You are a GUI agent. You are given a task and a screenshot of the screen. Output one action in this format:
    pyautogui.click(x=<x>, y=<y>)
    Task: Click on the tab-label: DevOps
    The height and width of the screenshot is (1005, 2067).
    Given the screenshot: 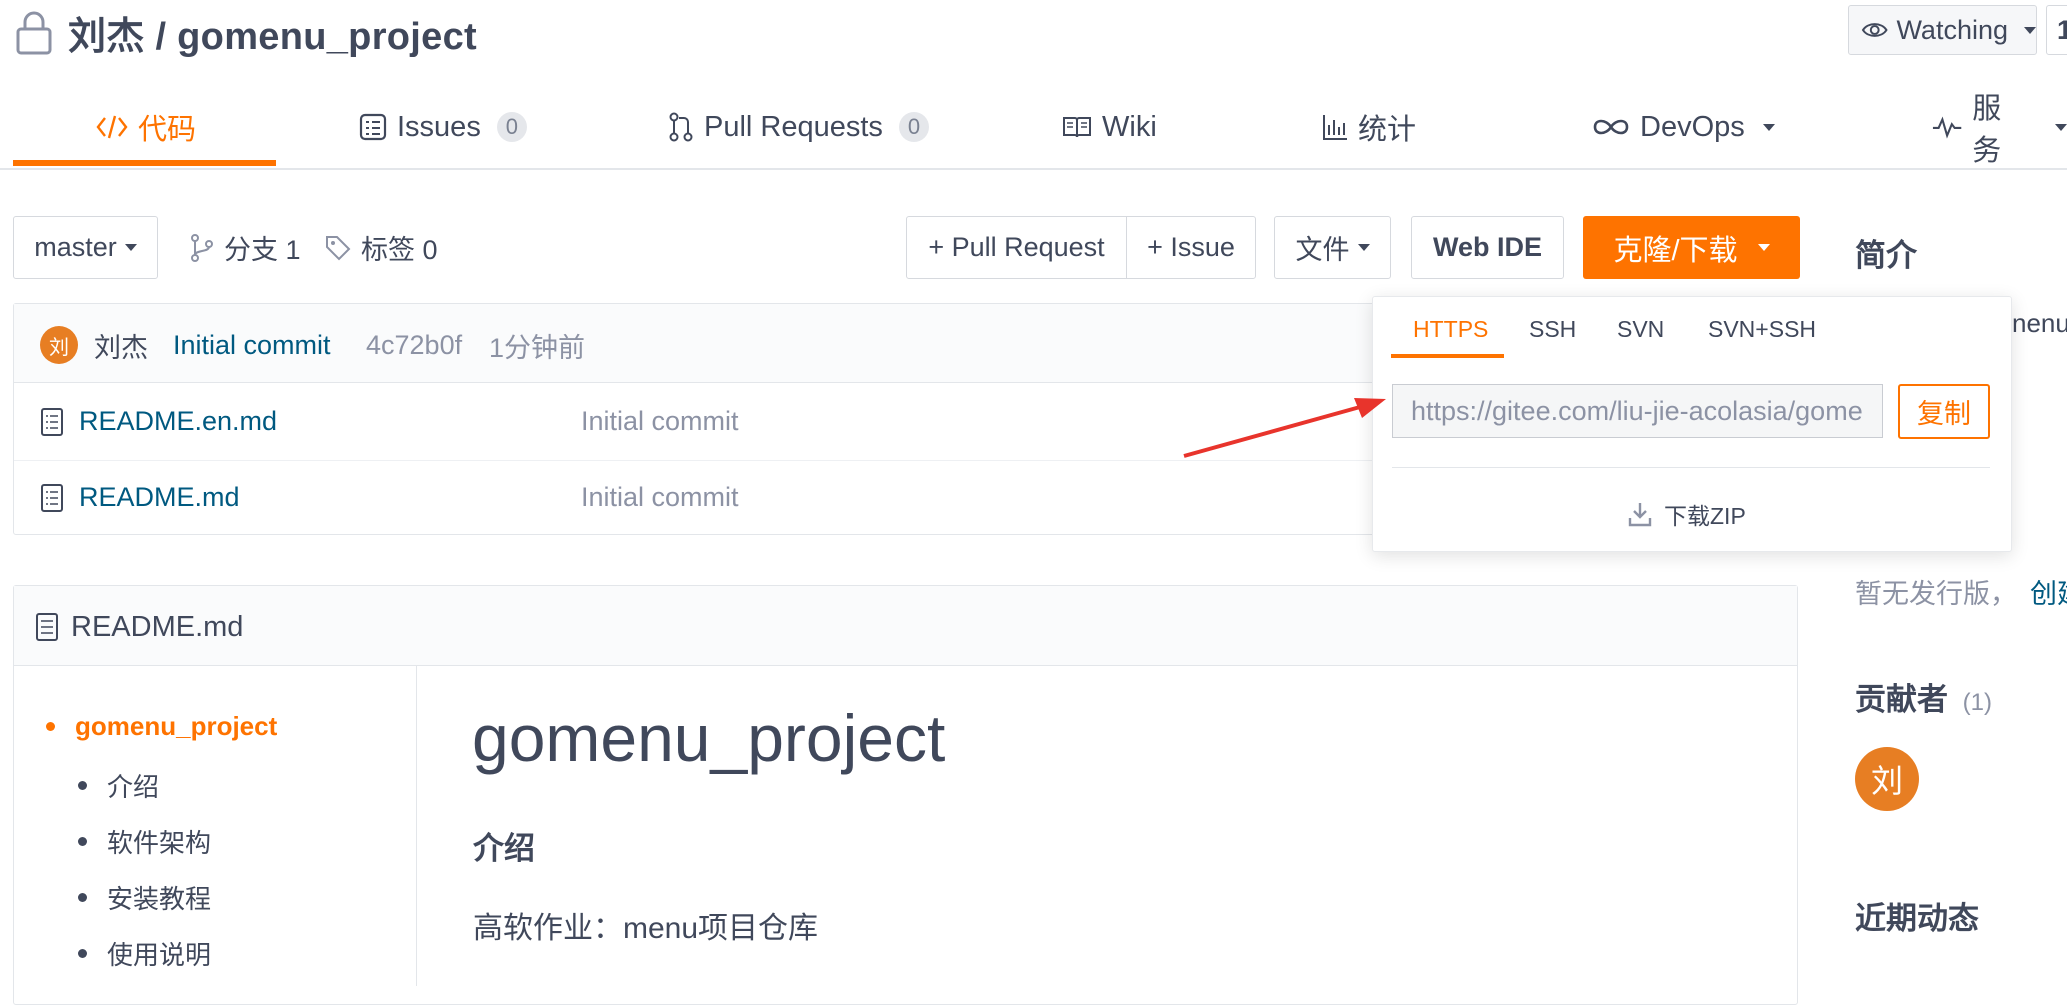 What is the action you would take?
    pyautogui.click(x=1692, y=126)
    